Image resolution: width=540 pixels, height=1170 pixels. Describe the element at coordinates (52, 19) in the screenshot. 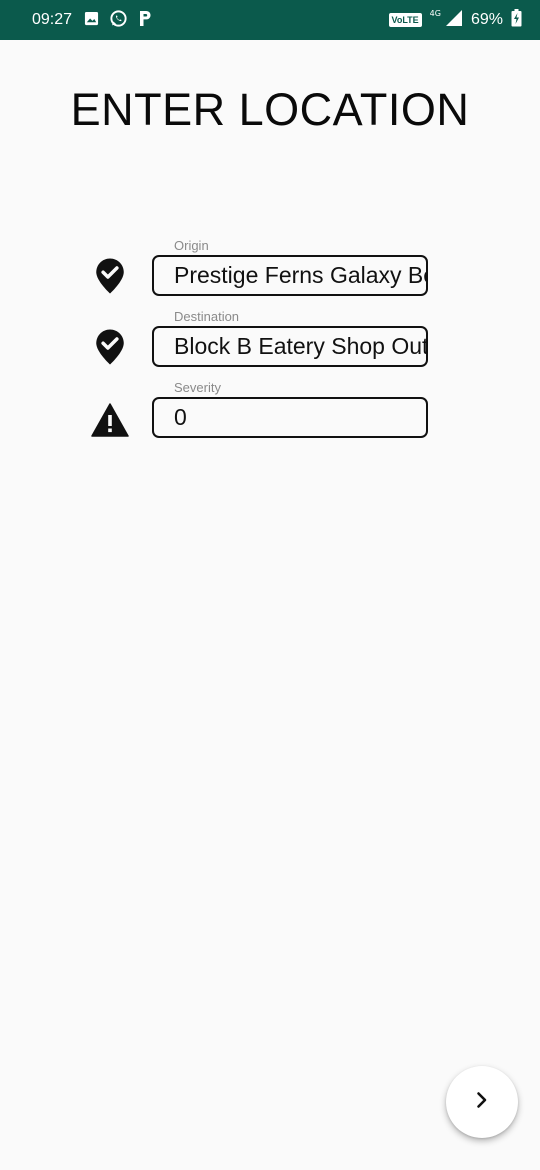

I see `status-time: 09:27` at that location.